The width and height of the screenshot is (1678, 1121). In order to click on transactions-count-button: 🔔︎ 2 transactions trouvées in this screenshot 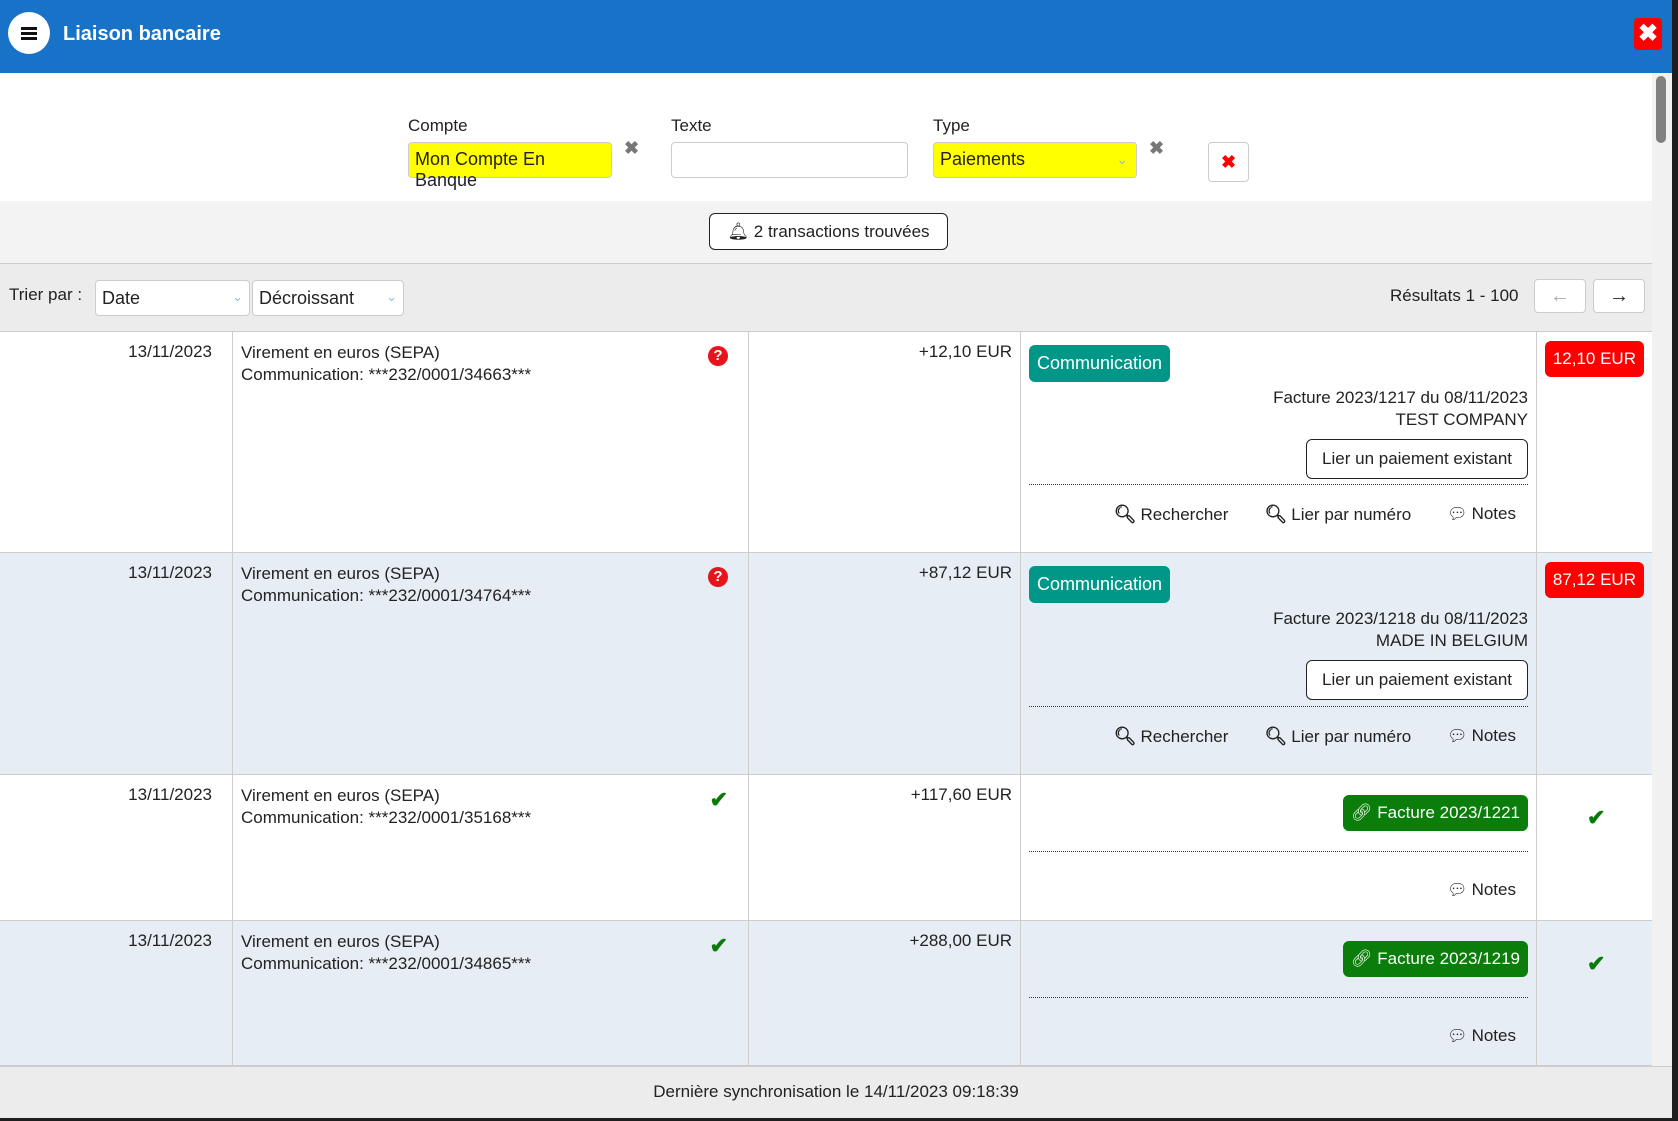, I will do `click(828, 231)`.